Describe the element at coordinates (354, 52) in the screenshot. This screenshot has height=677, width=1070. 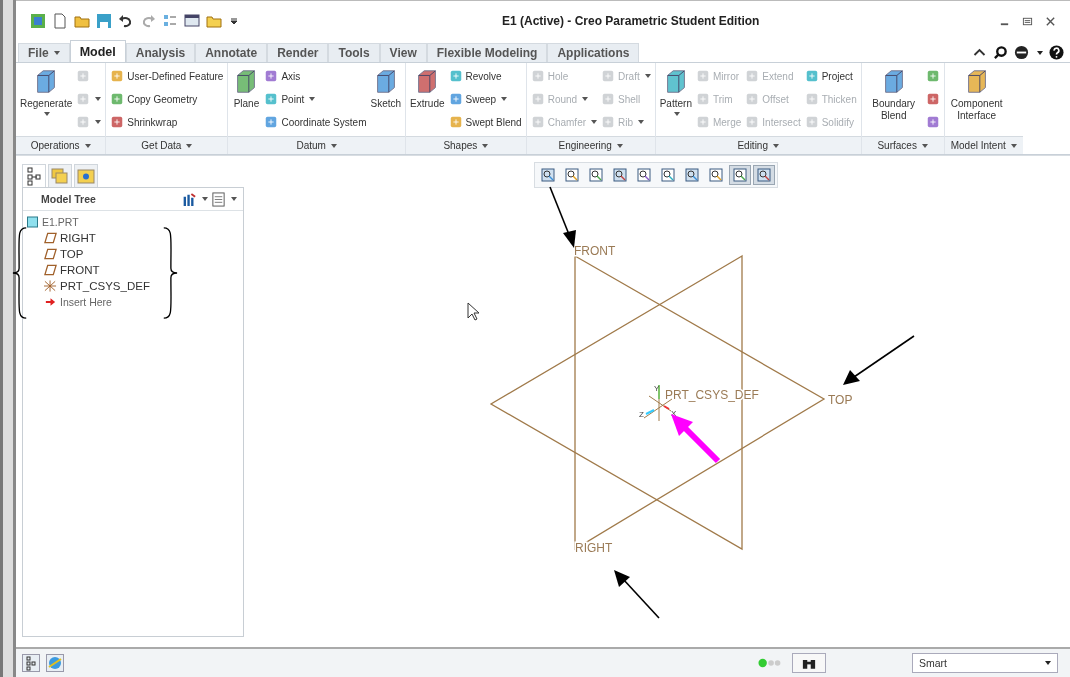
I see `ribbon-tab: Tools` at that location.